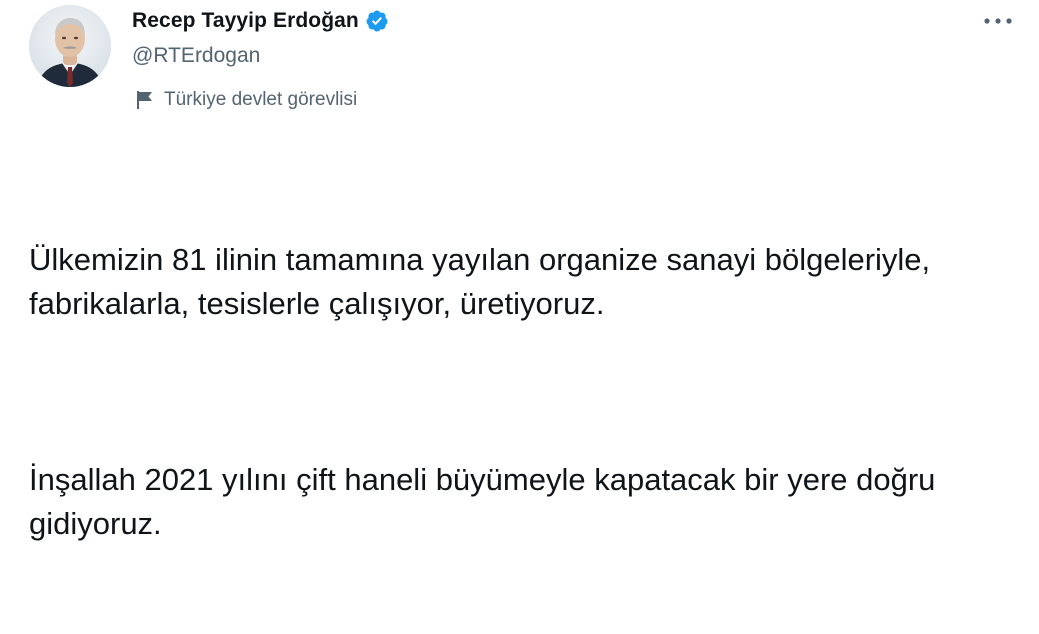  I want to click on account-label: Türkiye devlet görevlisi, so click(246, 100).